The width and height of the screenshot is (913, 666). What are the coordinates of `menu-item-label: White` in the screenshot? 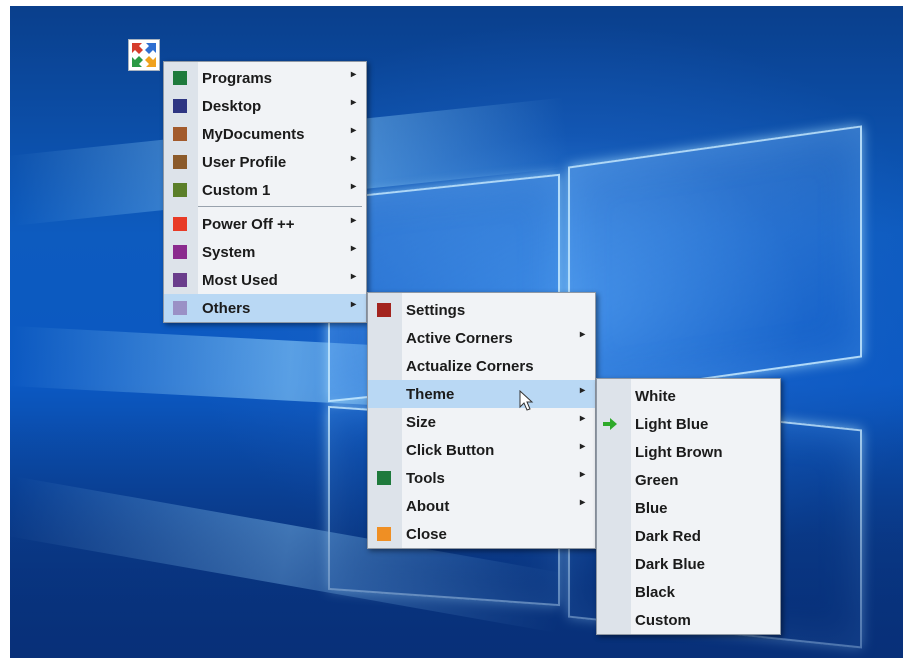 It's located at (655, 396).